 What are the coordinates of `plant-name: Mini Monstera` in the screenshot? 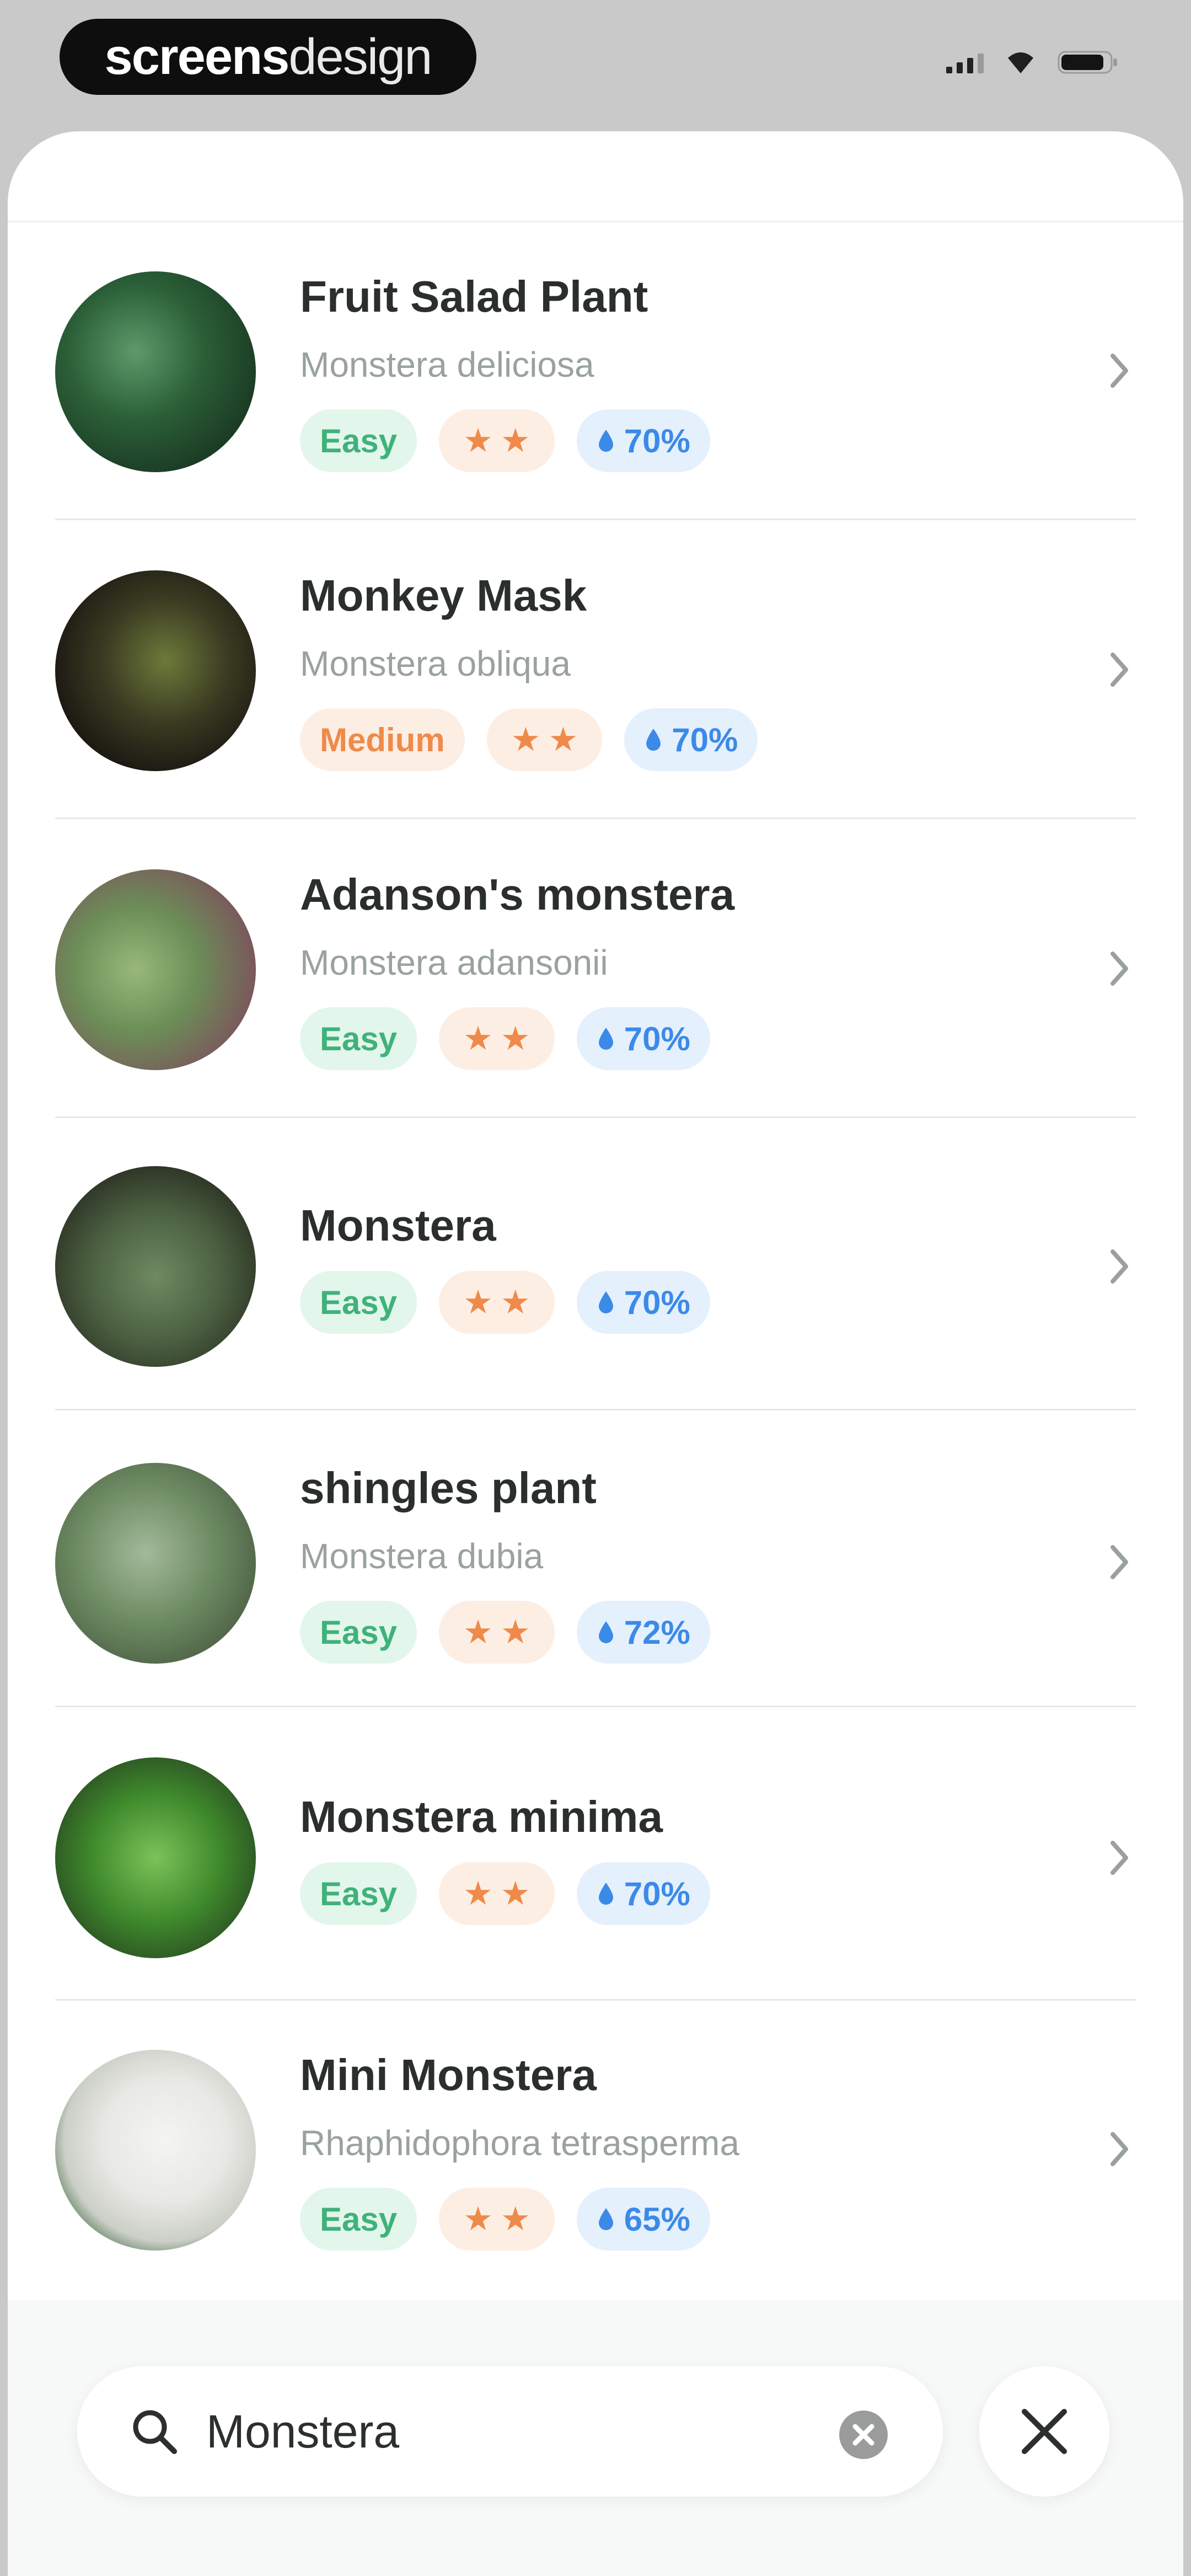 It's located at (448, 2074).